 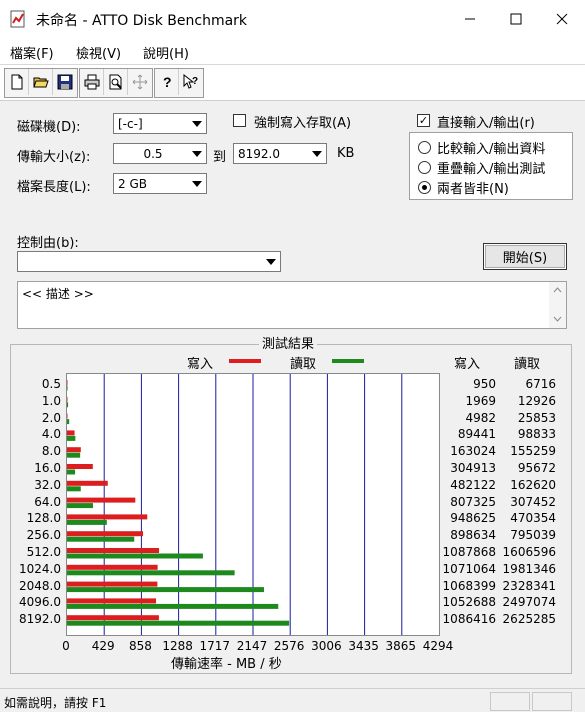 What do you see at coordinates (51, 400) in the screenshot?
I see `y-tick-label: 1.0` at bounding box center [51, 400].